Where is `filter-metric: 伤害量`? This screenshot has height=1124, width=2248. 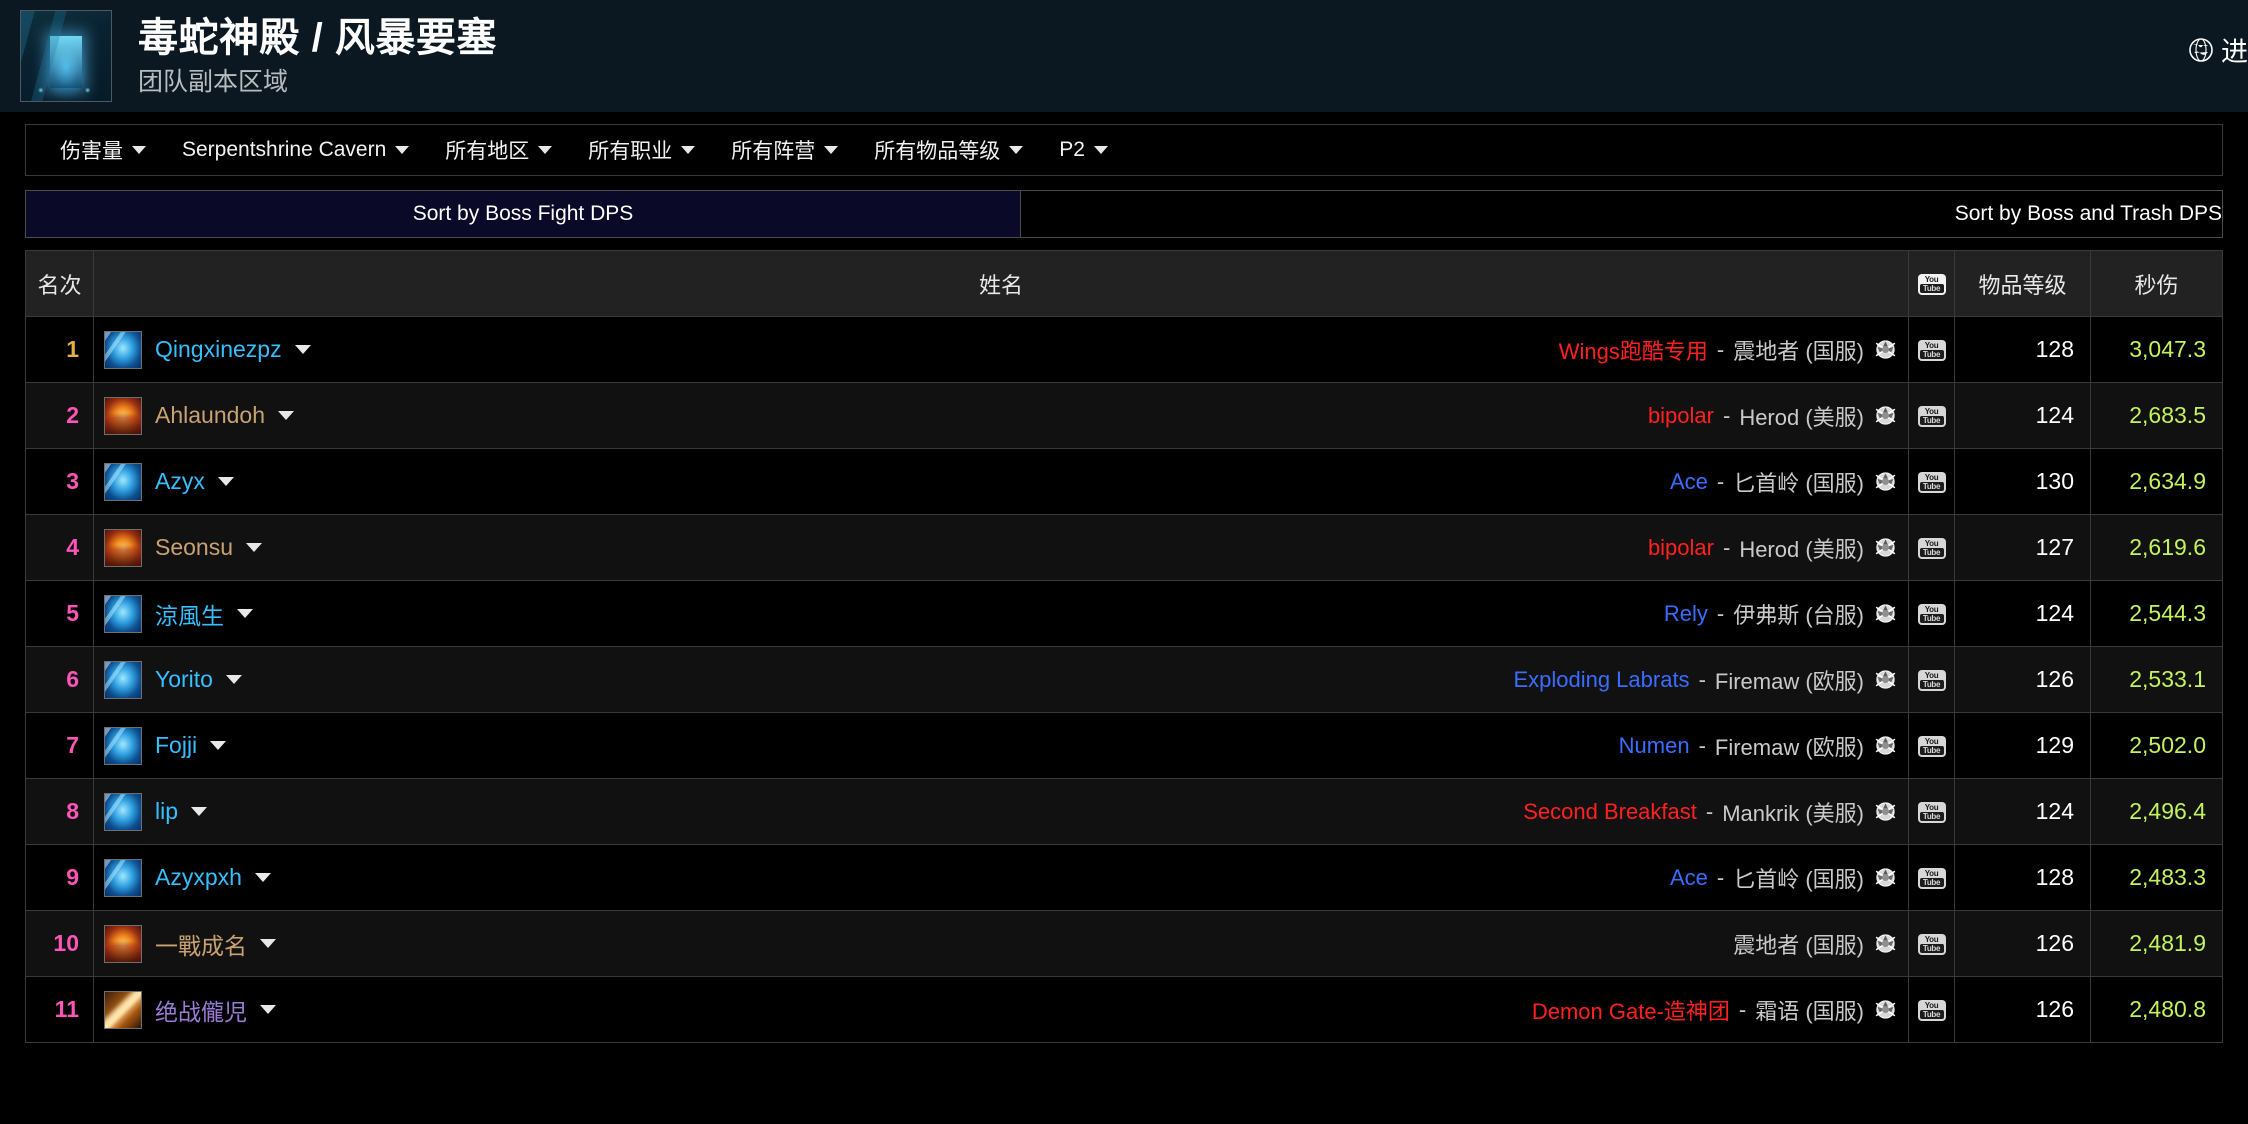 filter-metric: 伤害量 is located at coordinates (103, 150).